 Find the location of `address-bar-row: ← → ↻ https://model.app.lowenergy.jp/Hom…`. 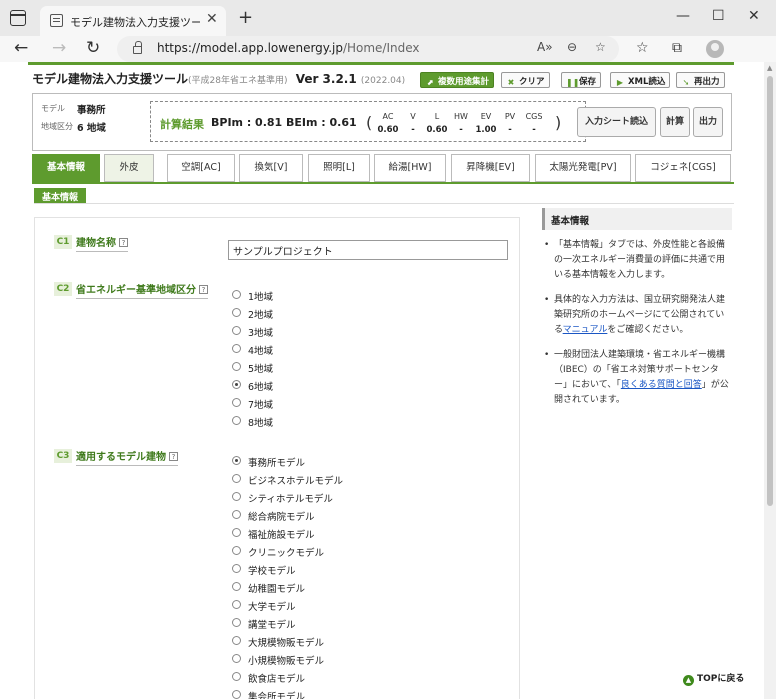

address-bar-row: ← → ↻ https://model.app.lowenergy.jp/Hom… is located at coordinates (388, 49).